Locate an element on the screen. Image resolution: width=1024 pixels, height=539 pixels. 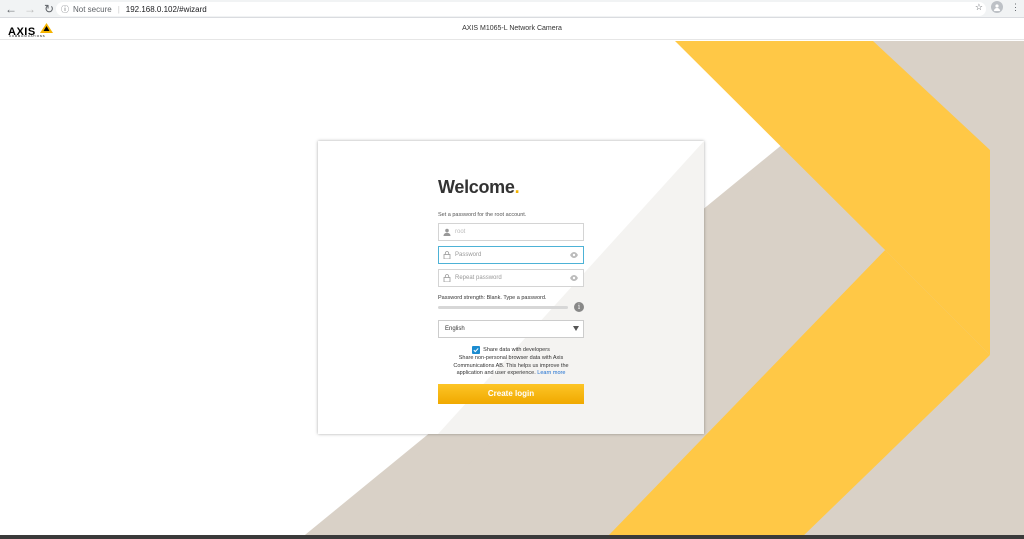
user-icon is located at coordinates (447, 232).